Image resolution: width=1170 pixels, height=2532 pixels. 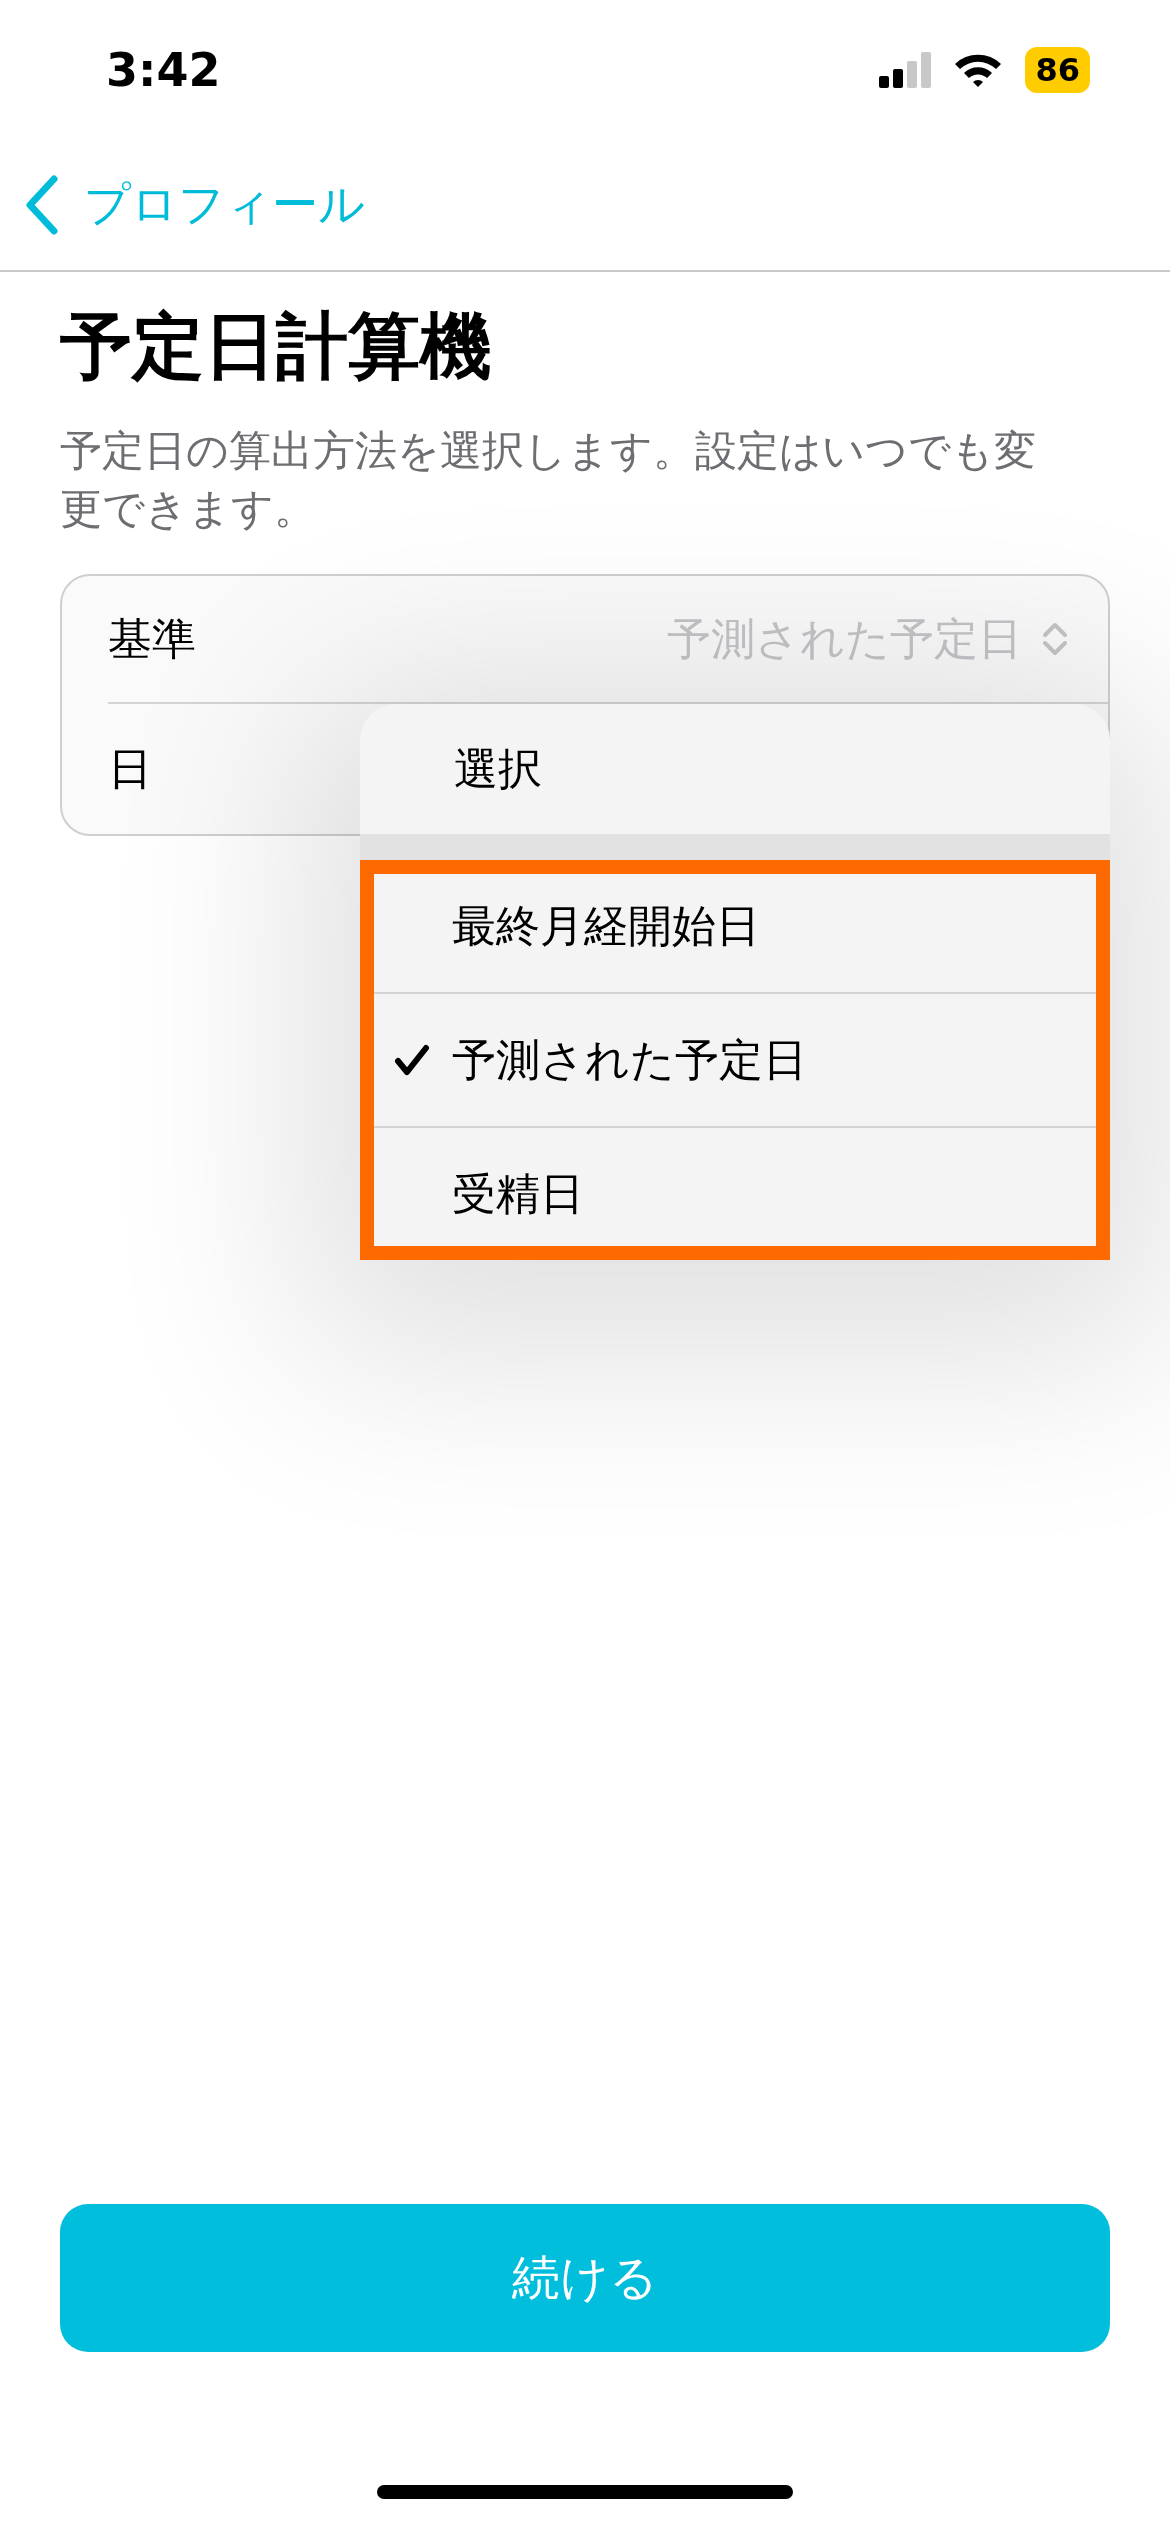 I want to click on menu-item: 受精日, so click(x=735, y=1193).